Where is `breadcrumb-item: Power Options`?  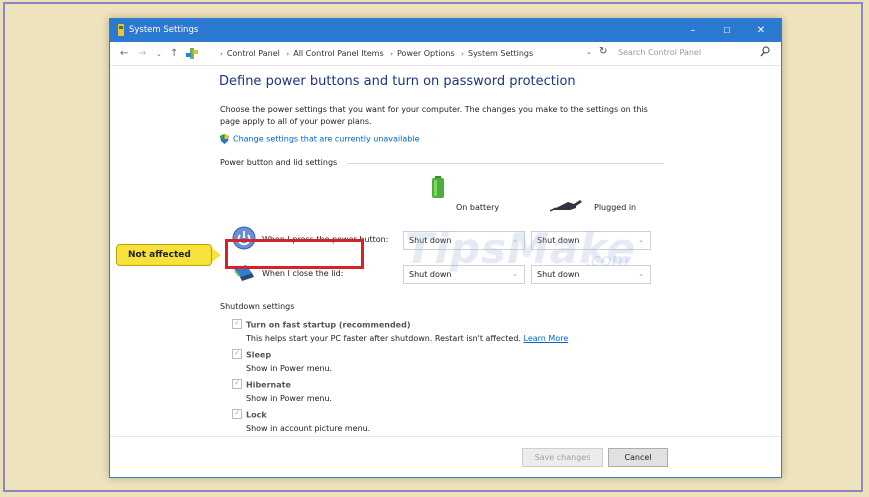
breadcrumb-item: Power Options is located at coordinates (426, 53).